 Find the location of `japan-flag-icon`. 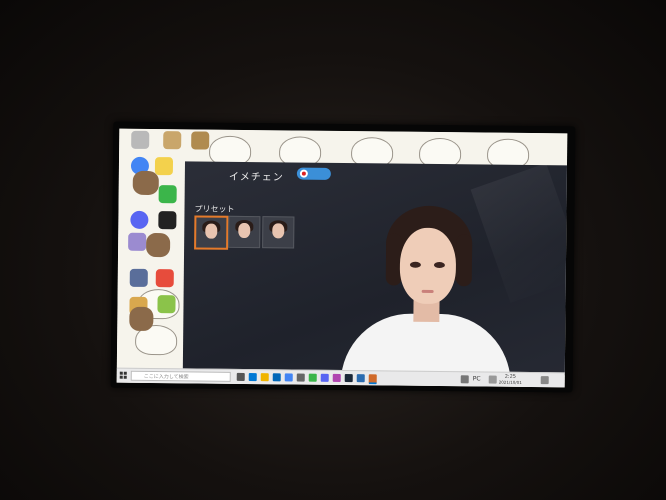

japan-flag-icon is located at coordinates (303, 173).